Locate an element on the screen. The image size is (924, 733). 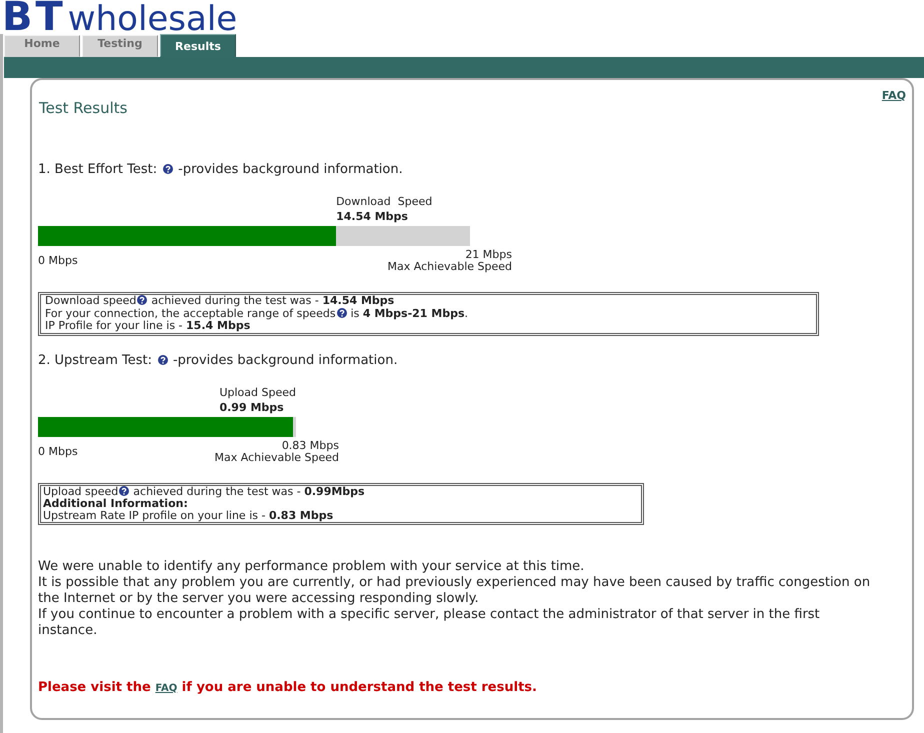
info-text: achieved during the test was - 0.99Mbps is located at coordinates (249, 491).